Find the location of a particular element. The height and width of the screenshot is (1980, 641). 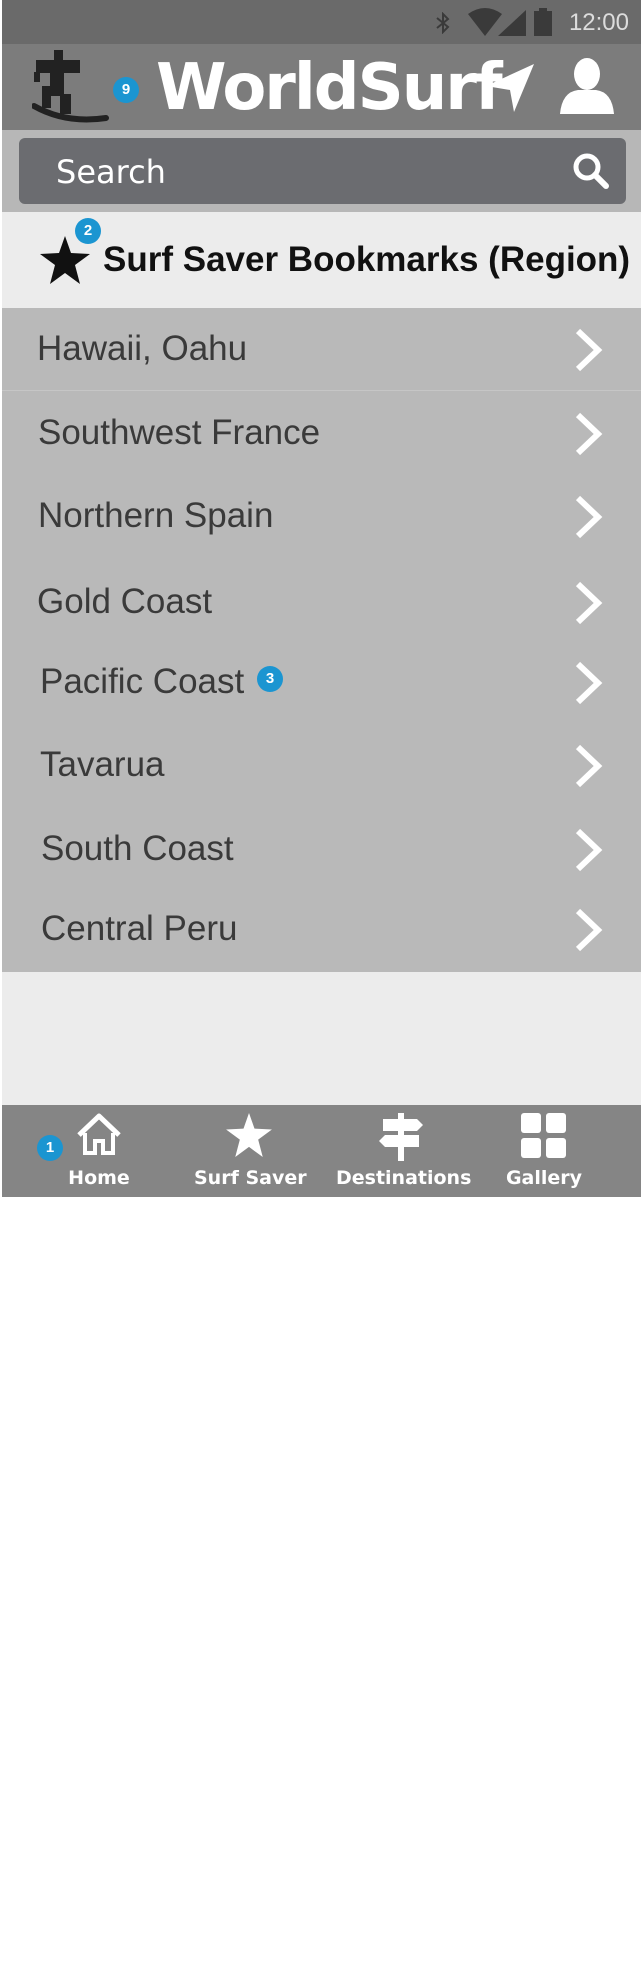

list-item: Pacific Coast 3 is located at coordinates (321, 682).